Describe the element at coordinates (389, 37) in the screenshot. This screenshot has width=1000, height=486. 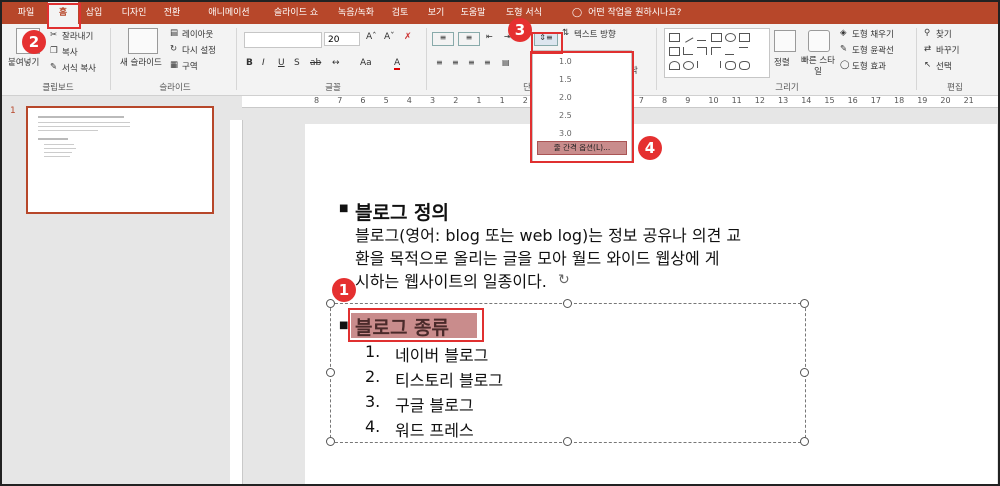
I see `shrink-font-icon: Aˇ` at that location.